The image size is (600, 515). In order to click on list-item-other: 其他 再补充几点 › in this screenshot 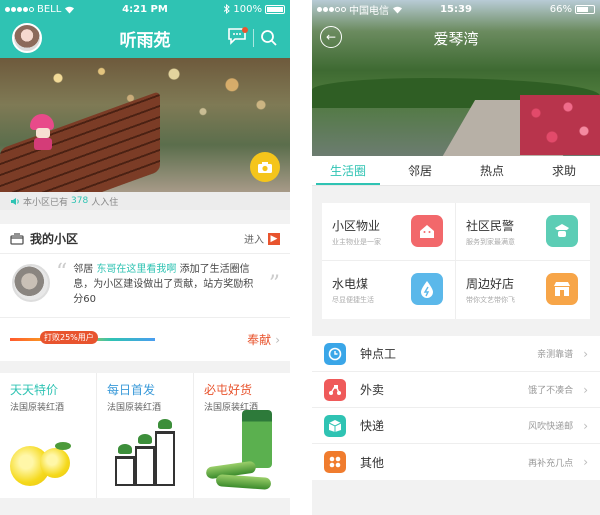, I will do `click(456, 462)`.